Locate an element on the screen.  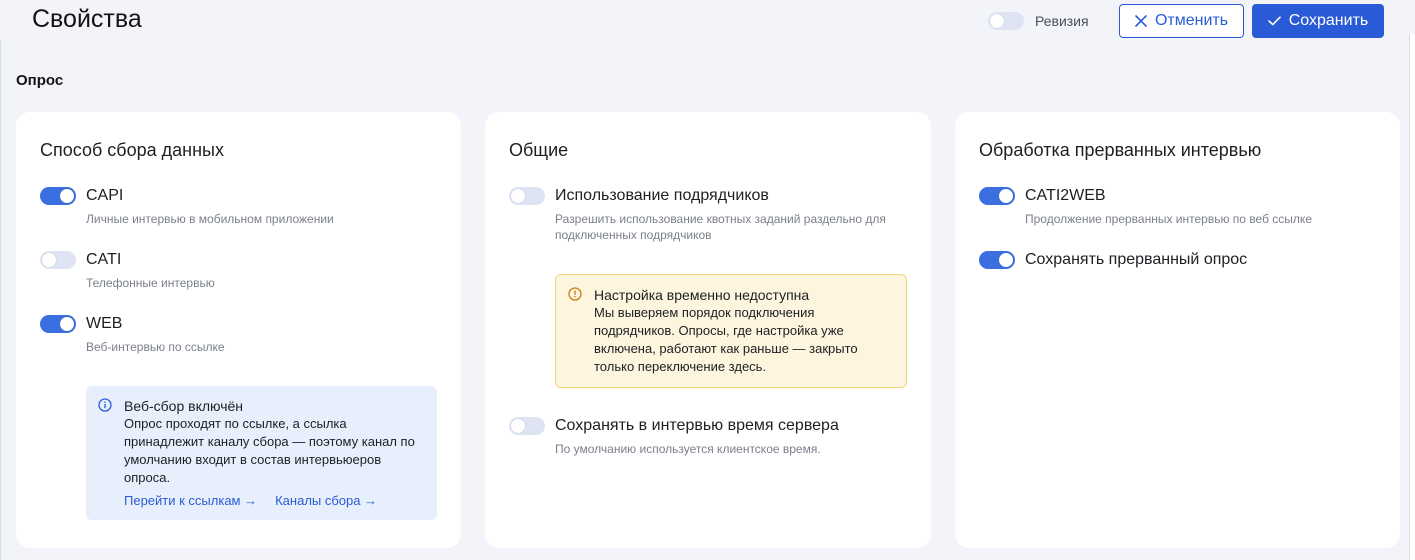
cati-toggle is located at coordinates (58, 260).